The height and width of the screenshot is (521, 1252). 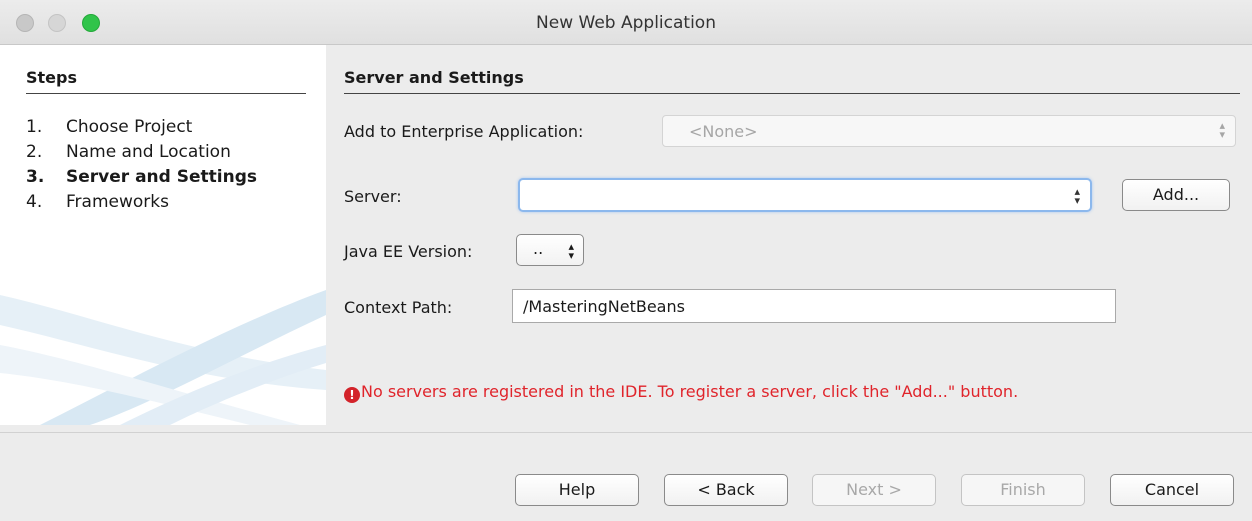 I want to click on enterprise-application-label: Add to Enterprise Application:, so click(x=464, y=131).